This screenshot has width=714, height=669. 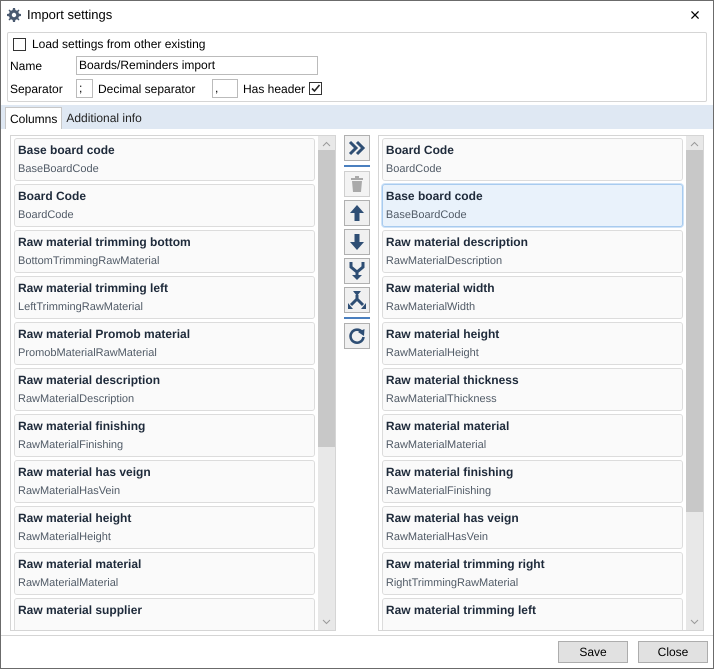 I want to click on dialog-button: Save, so click(x=593, y=652).